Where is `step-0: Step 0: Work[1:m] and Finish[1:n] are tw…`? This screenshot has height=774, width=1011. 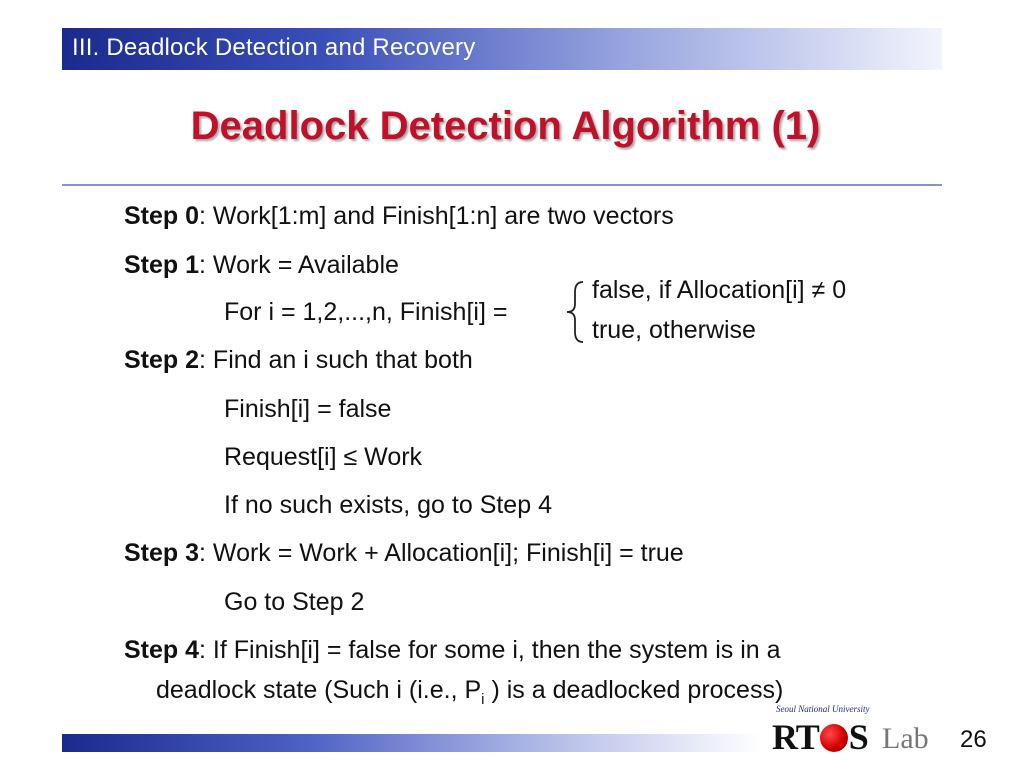 step-0: Step 0: Work[1:m] and Finish[1:n] are tw… is located at coordinates (399, 216).